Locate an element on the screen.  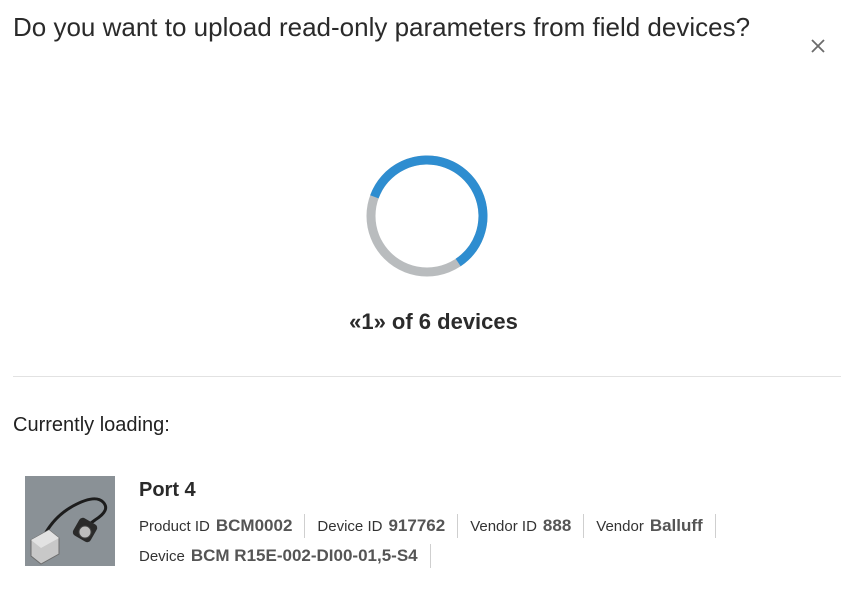
prop-label: Device ID is located at coordinates (350, 526).